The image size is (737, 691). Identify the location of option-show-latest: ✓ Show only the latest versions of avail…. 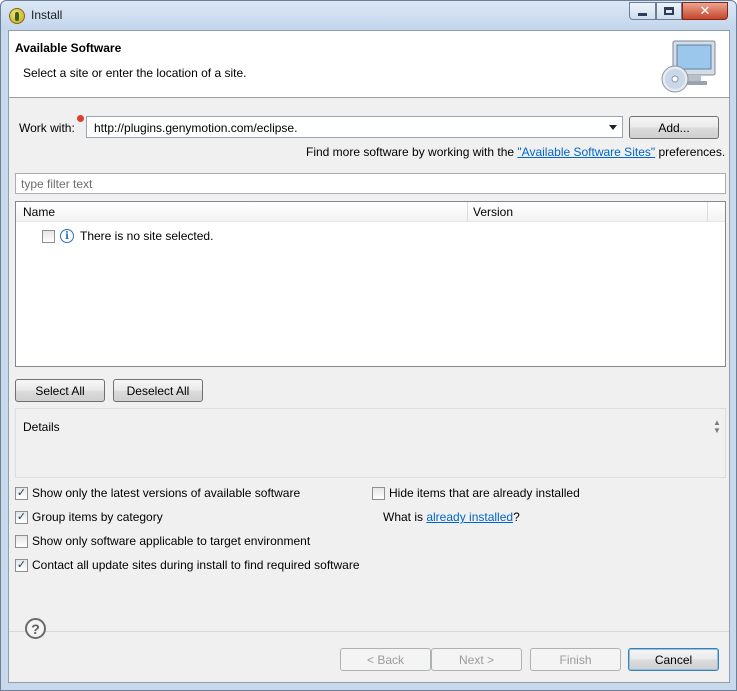
(157, 493).